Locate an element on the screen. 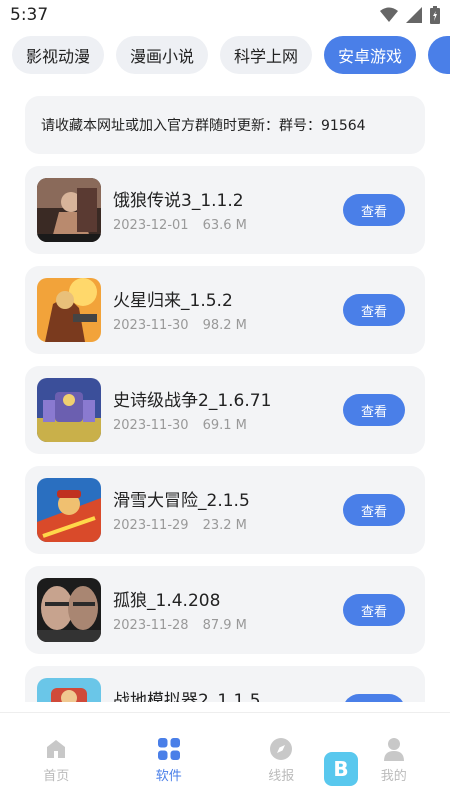  item-meta: 2023-11-29 23.2 M is located at coordinates (180, 525).